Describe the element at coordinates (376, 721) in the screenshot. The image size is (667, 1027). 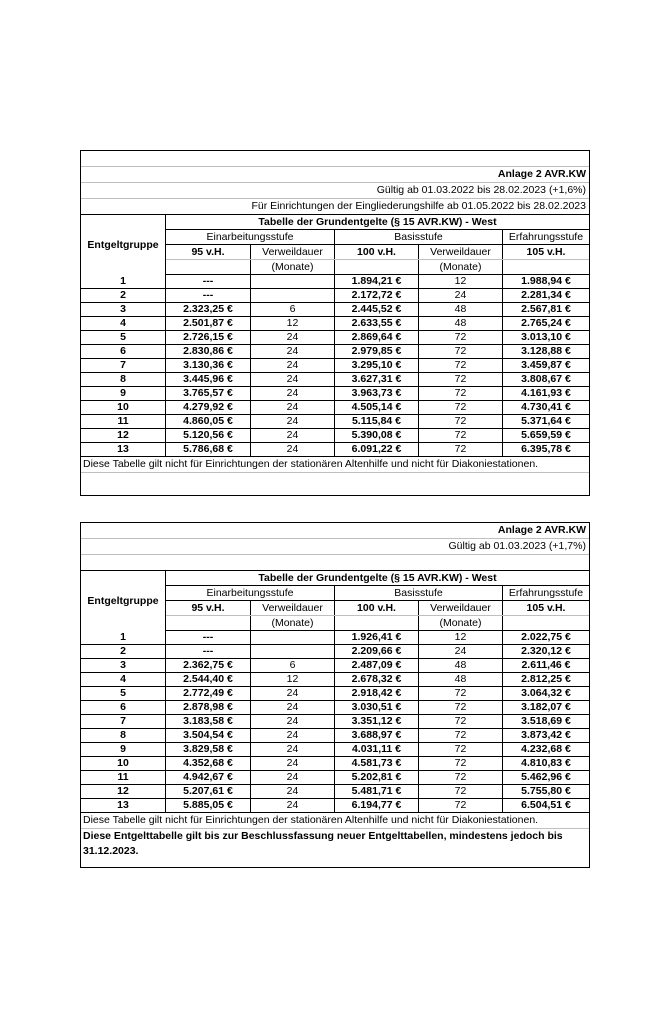
I see `cell-100: 3.351,12 €` at that location.